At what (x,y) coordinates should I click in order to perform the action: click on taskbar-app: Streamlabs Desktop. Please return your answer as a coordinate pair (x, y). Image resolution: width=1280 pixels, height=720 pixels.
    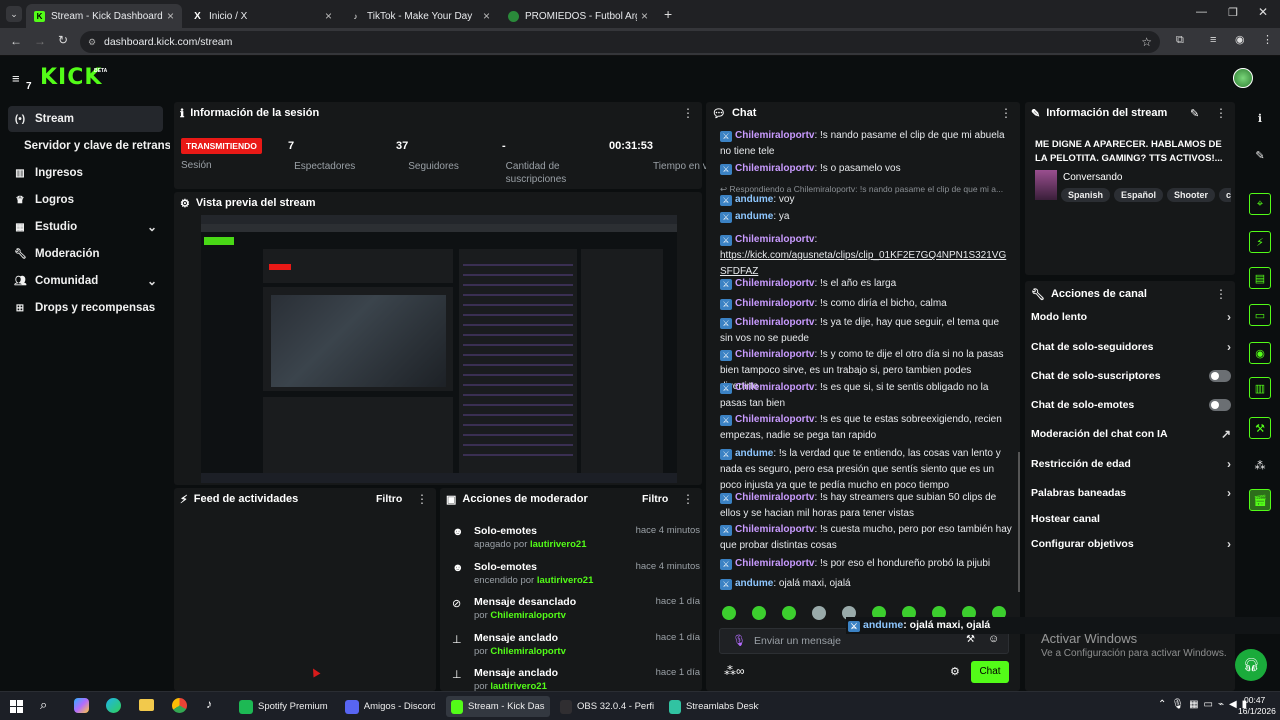
    Looking at the image, I should click on (714, 706).